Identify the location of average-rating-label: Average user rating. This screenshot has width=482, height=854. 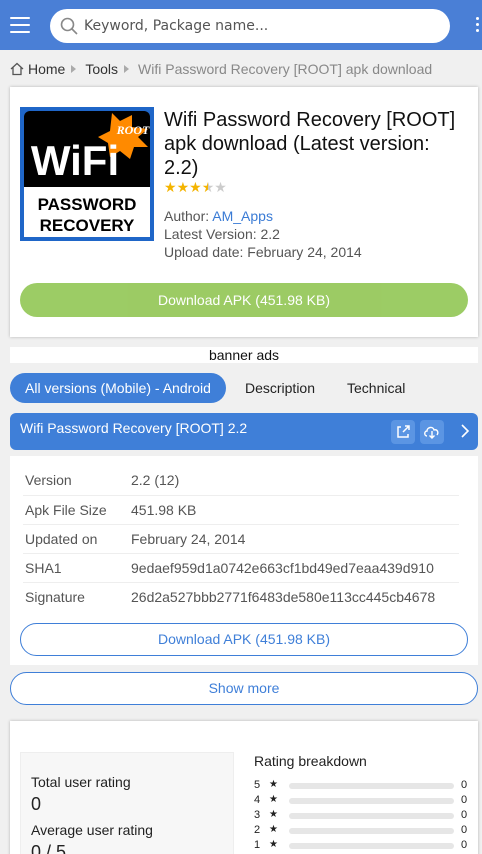
(92, 830).